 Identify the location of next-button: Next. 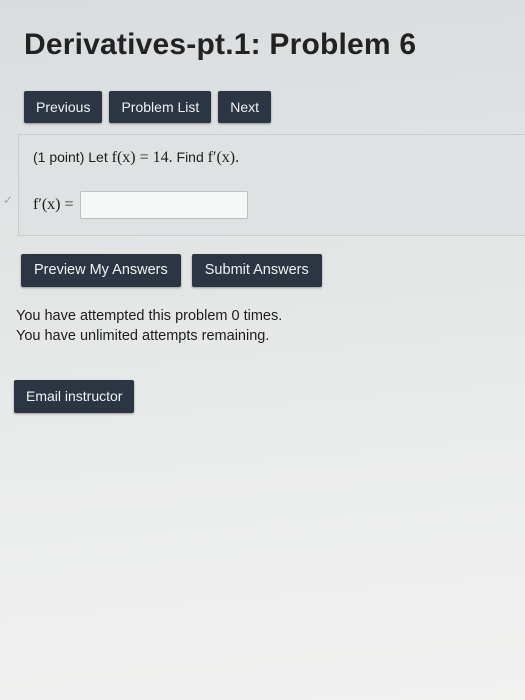
(245, 107).